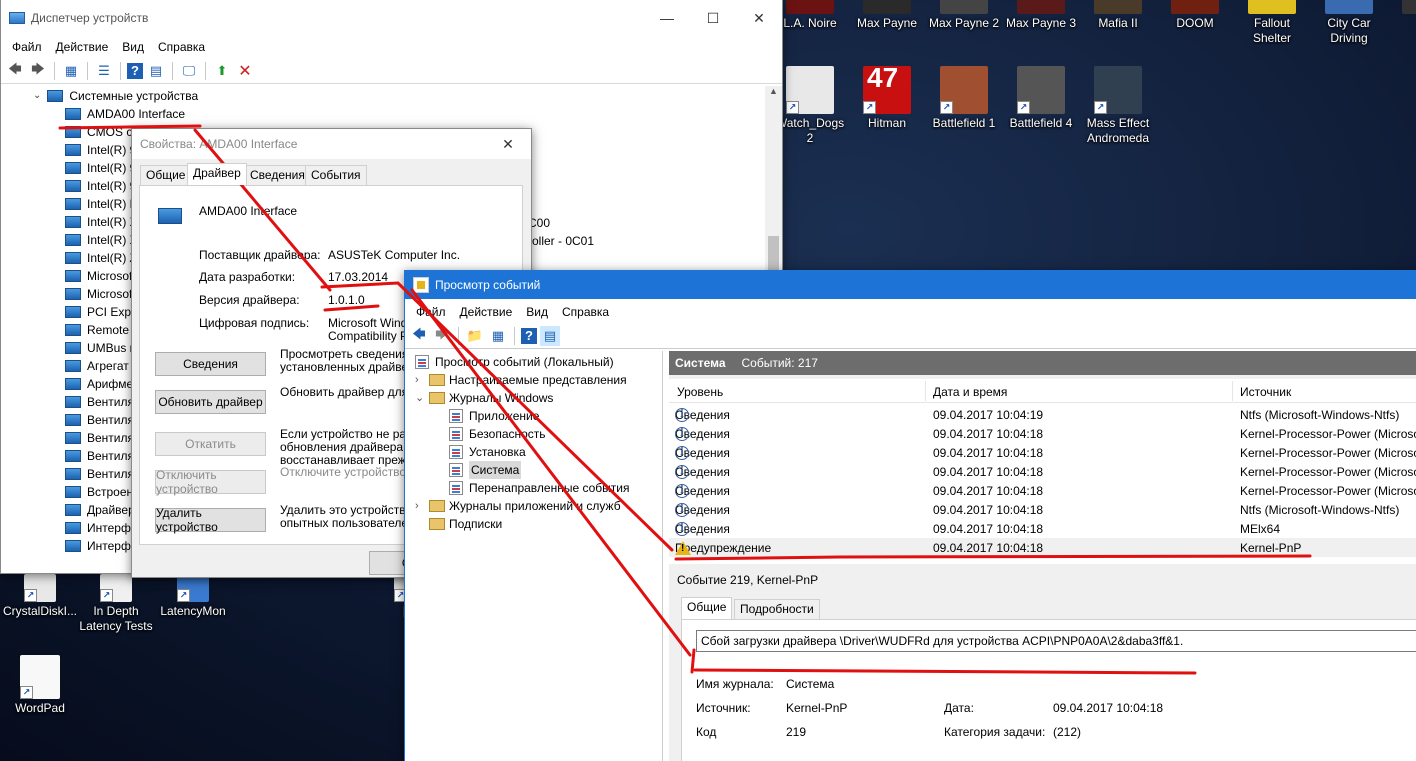 Image resolution: width=1416 pixels, height=761 pixels. What do you see at coordinates (419, 398) in the screenshot?
I see `chevron-icon: ⌄` at bounding box center [419, 398].